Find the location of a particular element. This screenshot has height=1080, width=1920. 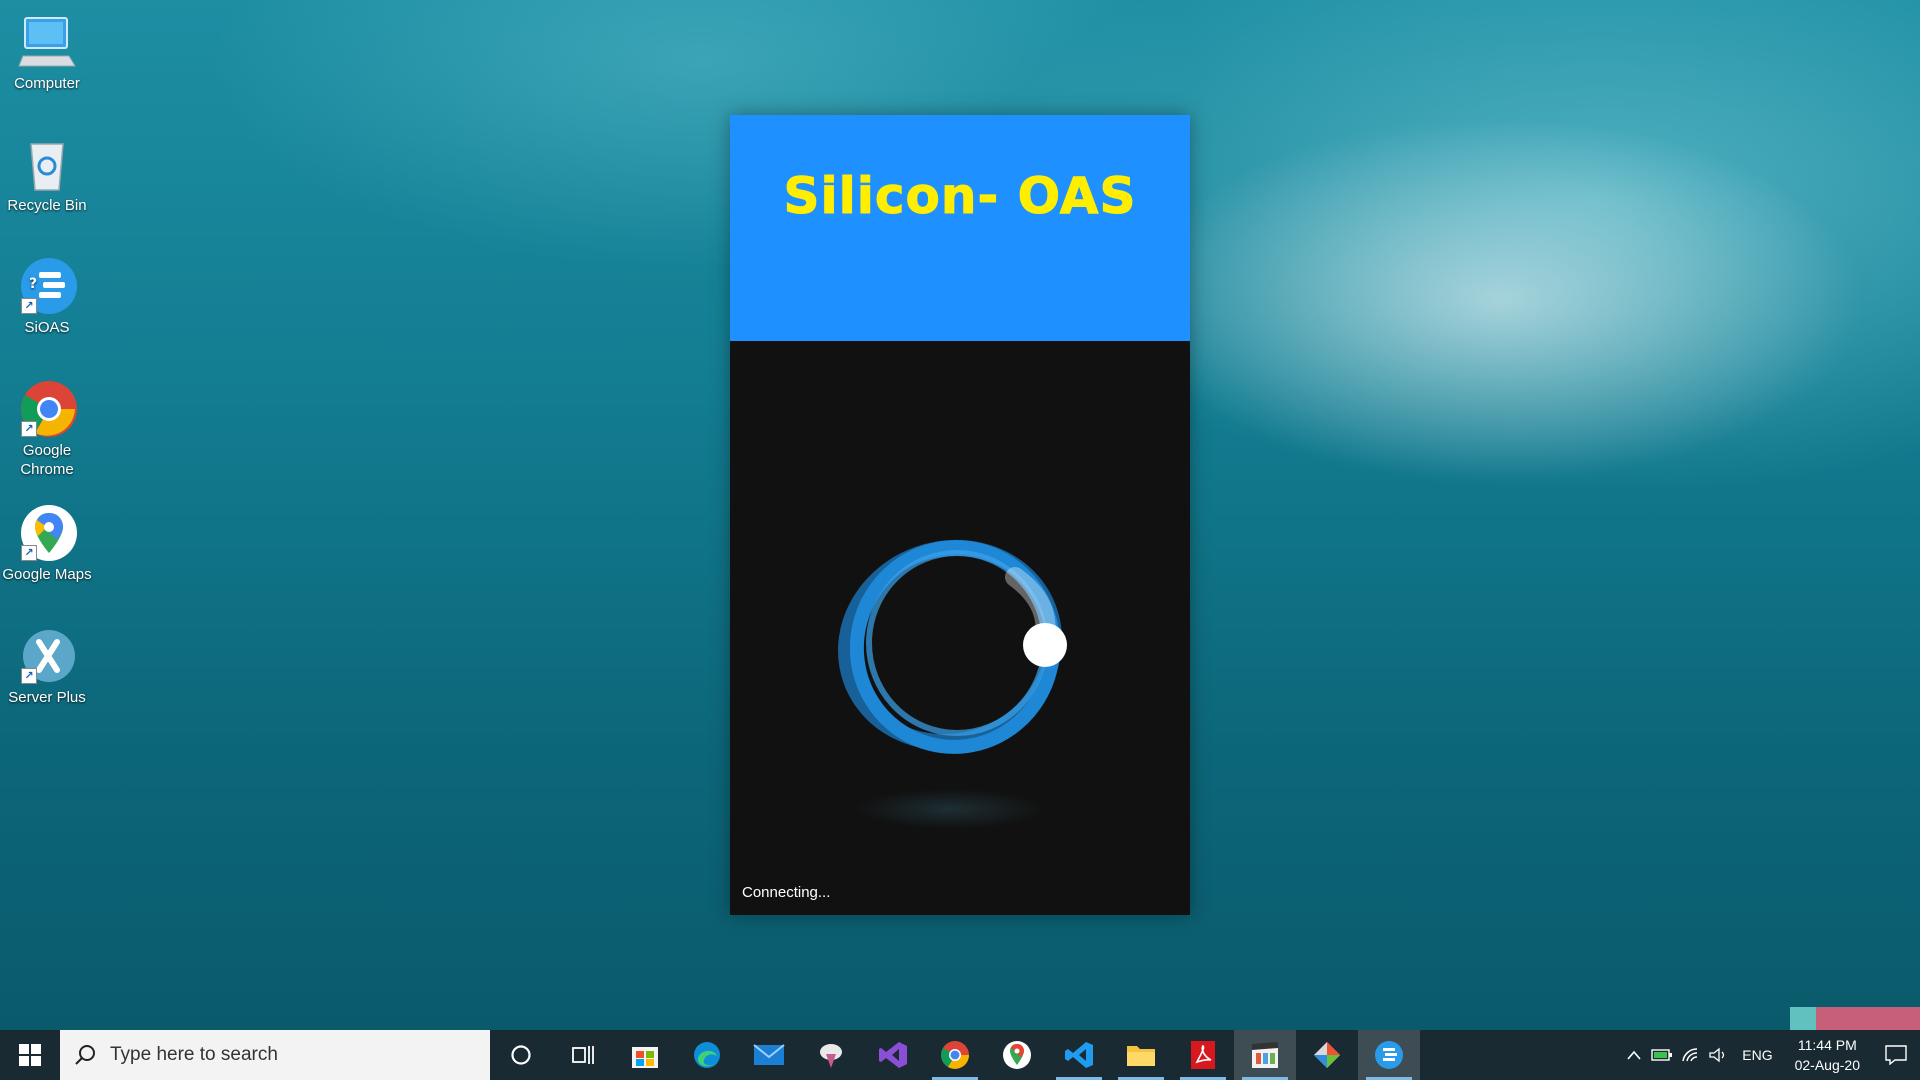

corner-decoration is located at coordinates (1855, 1018).